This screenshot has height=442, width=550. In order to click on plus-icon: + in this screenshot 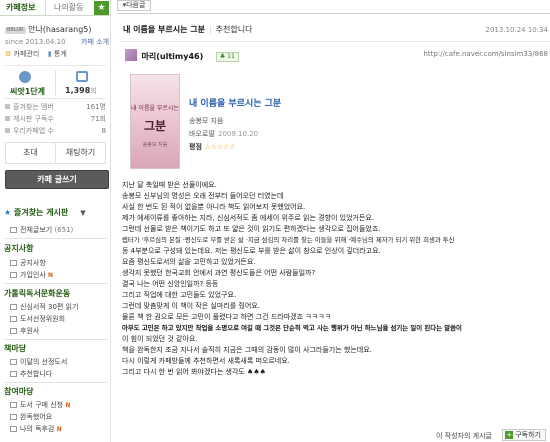, I will do `click(509, 435)`.